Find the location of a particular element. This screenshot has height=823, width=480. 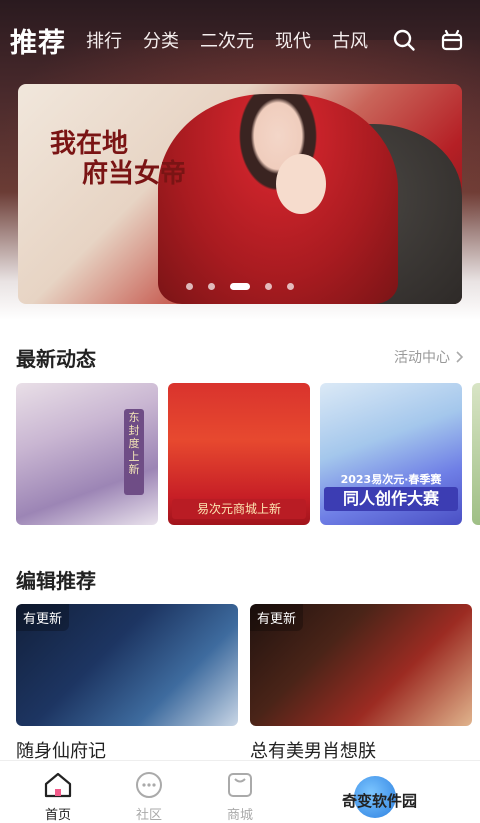

carousel-dot-active is located at coordinates (240, 286).